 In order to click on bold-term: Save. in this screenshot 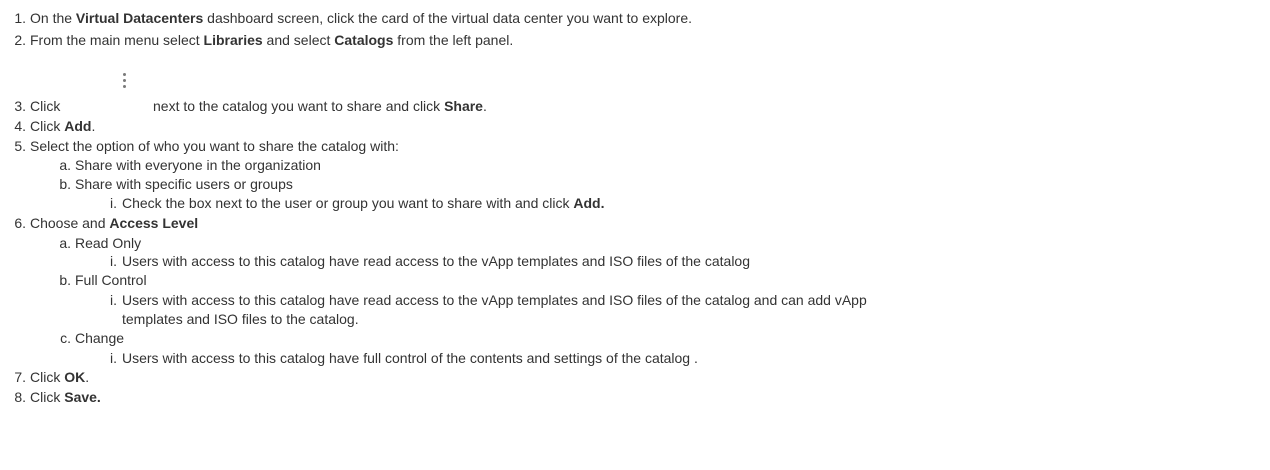, I will do `click(82, 397)`.